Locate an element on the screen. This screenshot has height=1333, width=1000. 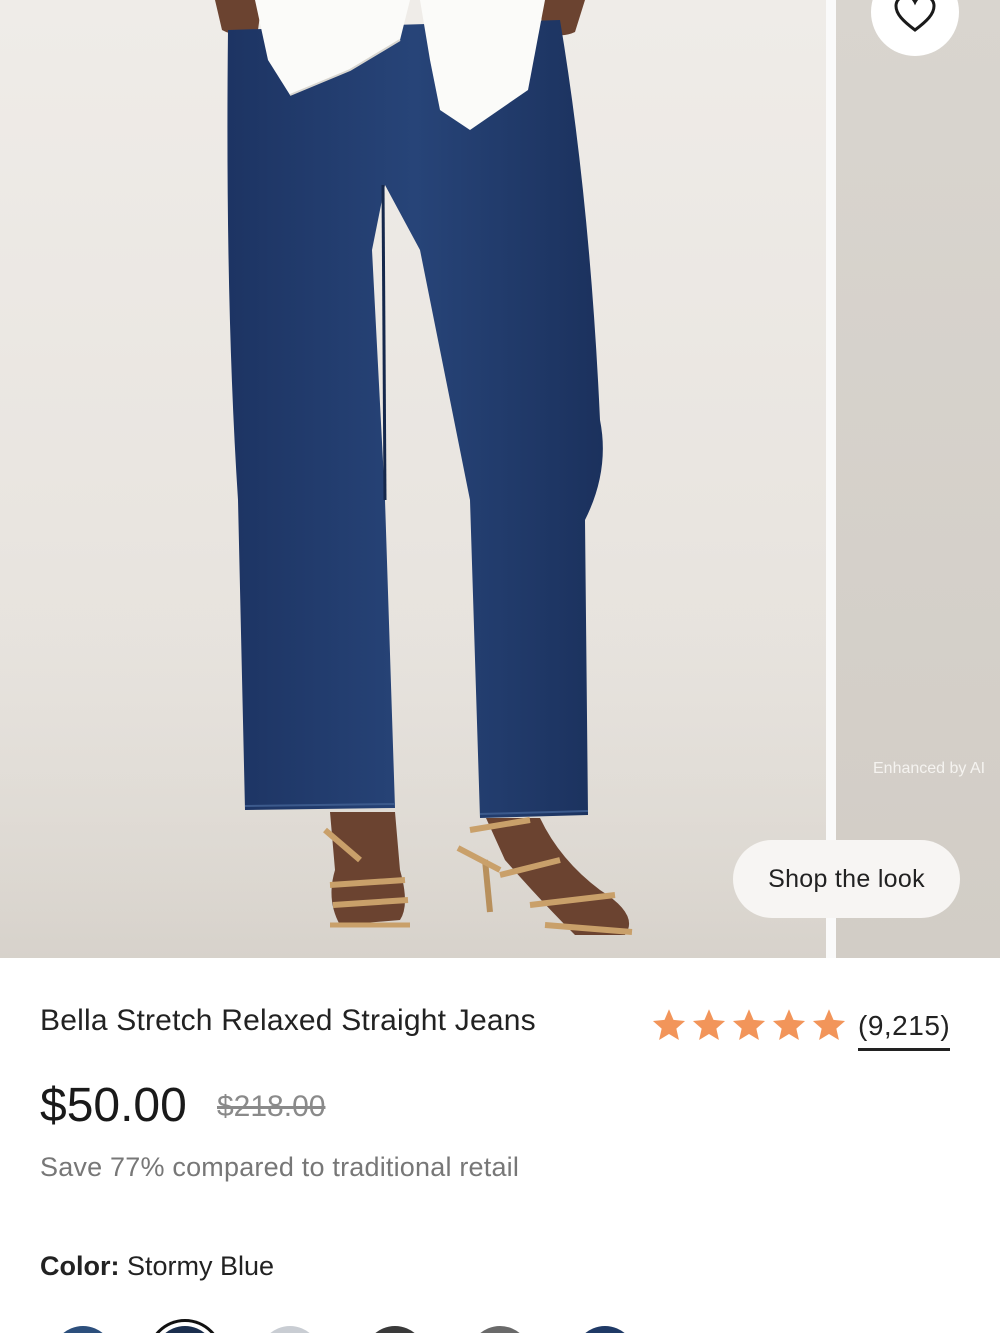
heart-icon is located at coordinates (915, 16).